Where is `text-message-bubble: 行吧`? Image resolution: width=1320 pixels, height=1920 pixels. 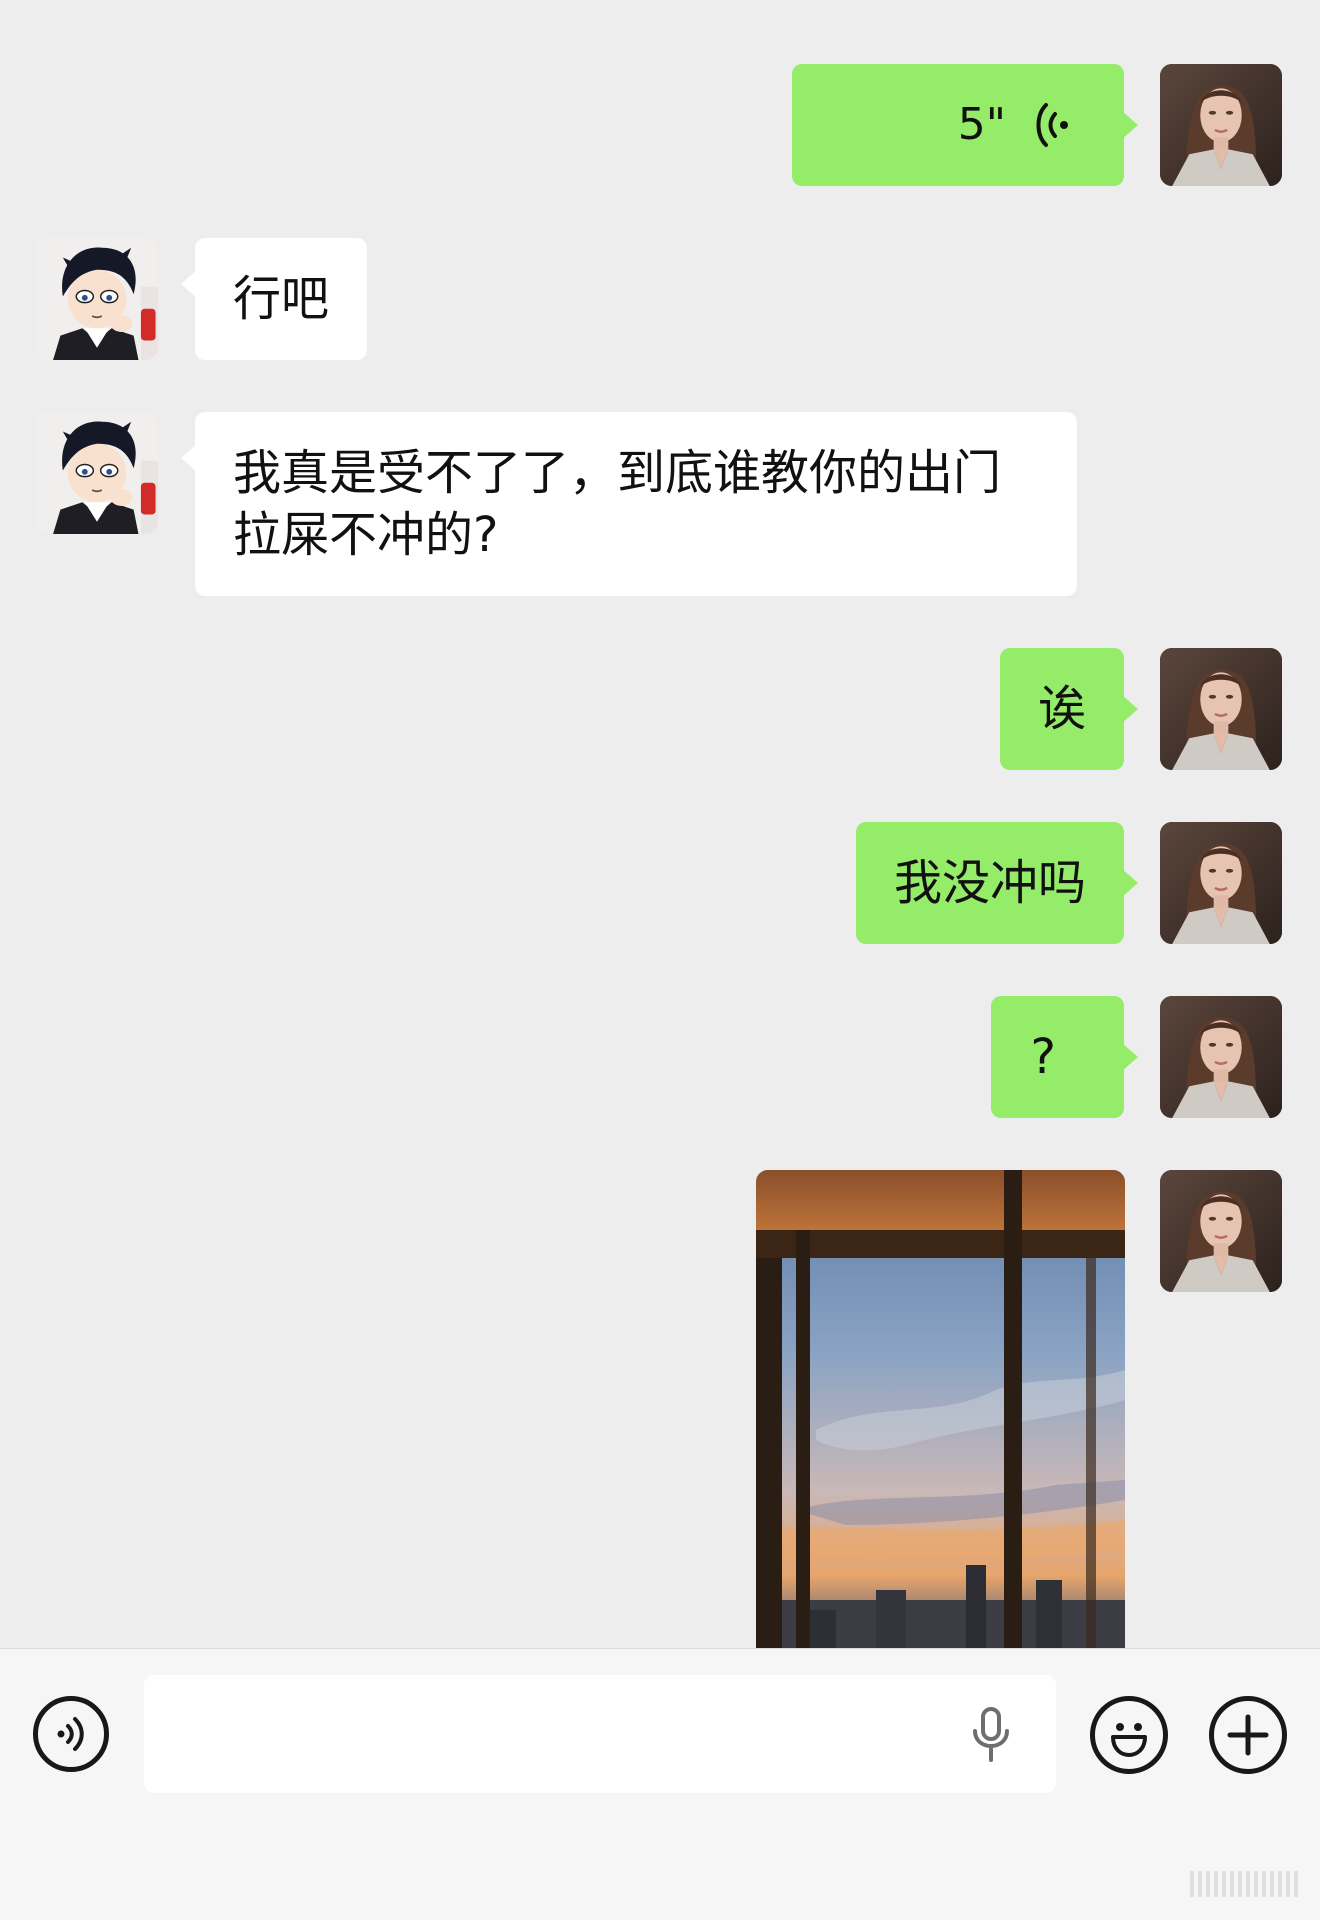 text-message-bubble: 行吧 is located at coordinates (274, 299).